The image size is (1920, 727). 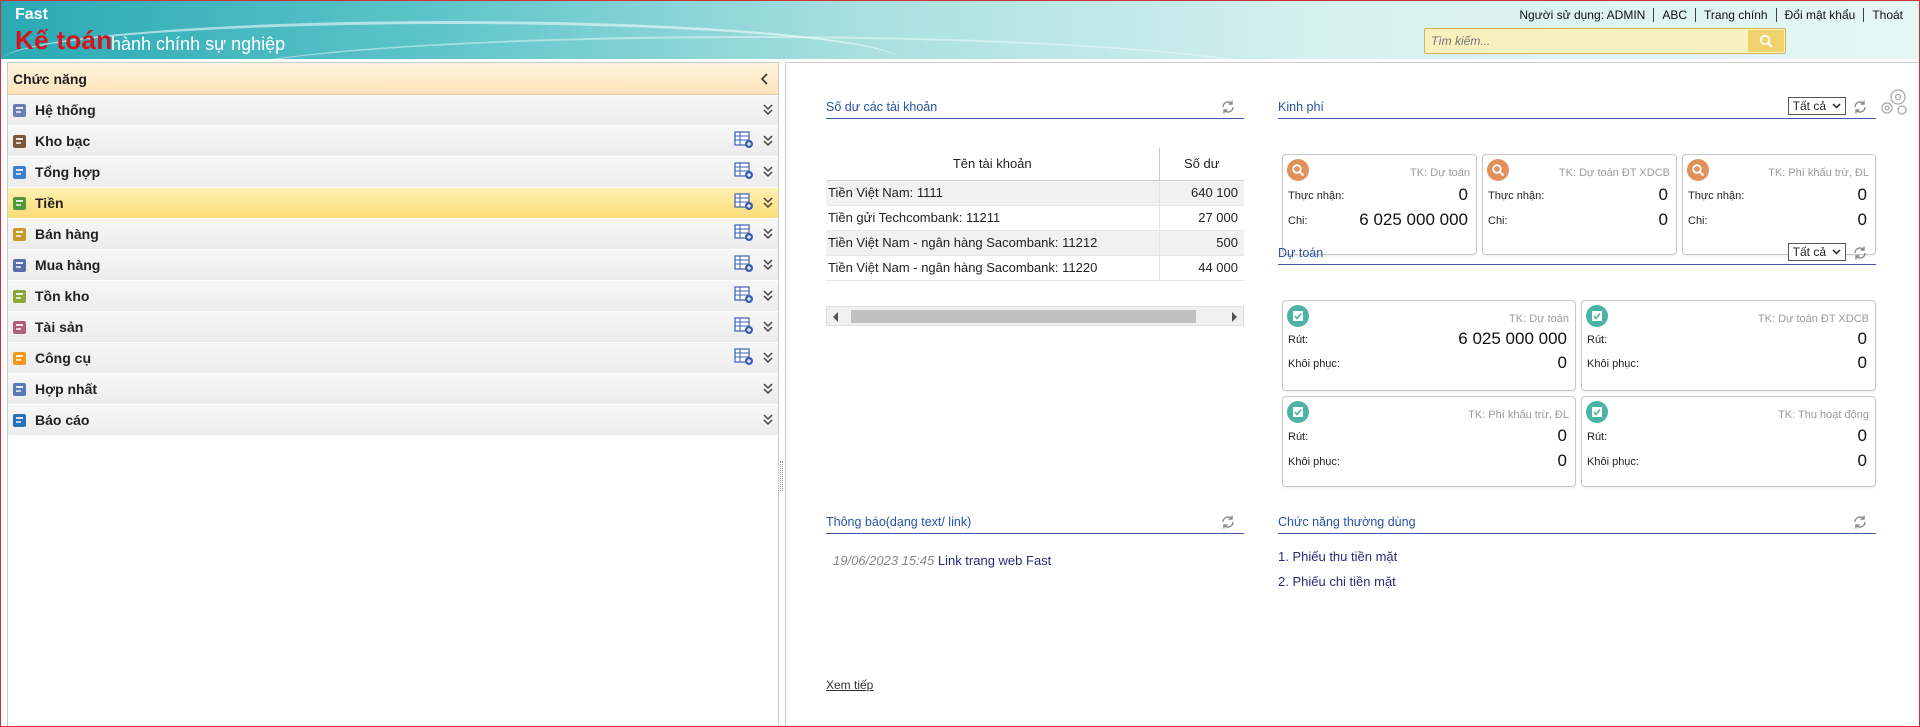 I want to click on col-account-name: Tên tài khoản, so click(x=993, y=164).